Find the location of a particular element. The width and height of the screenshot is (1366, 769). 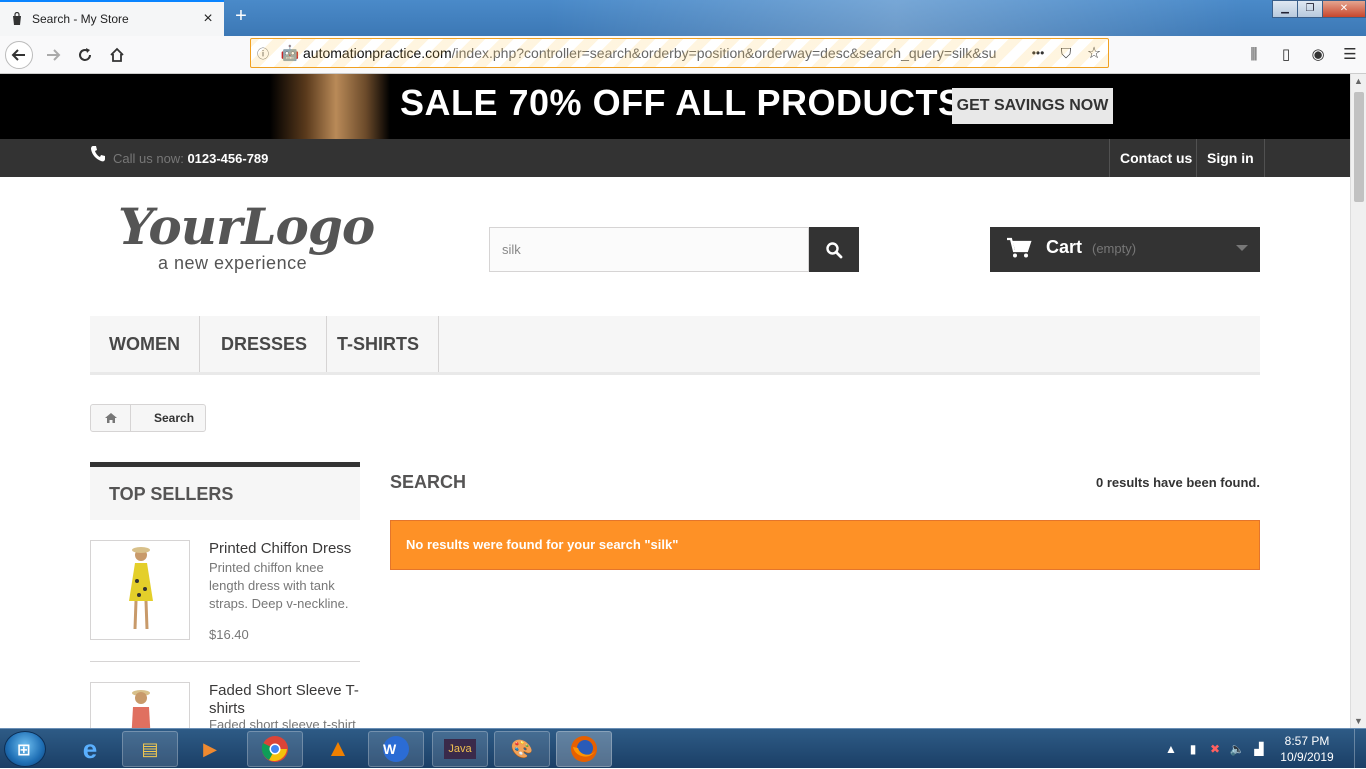

menu-item-dresses: DRESSES is located at coordinates (265, 344).